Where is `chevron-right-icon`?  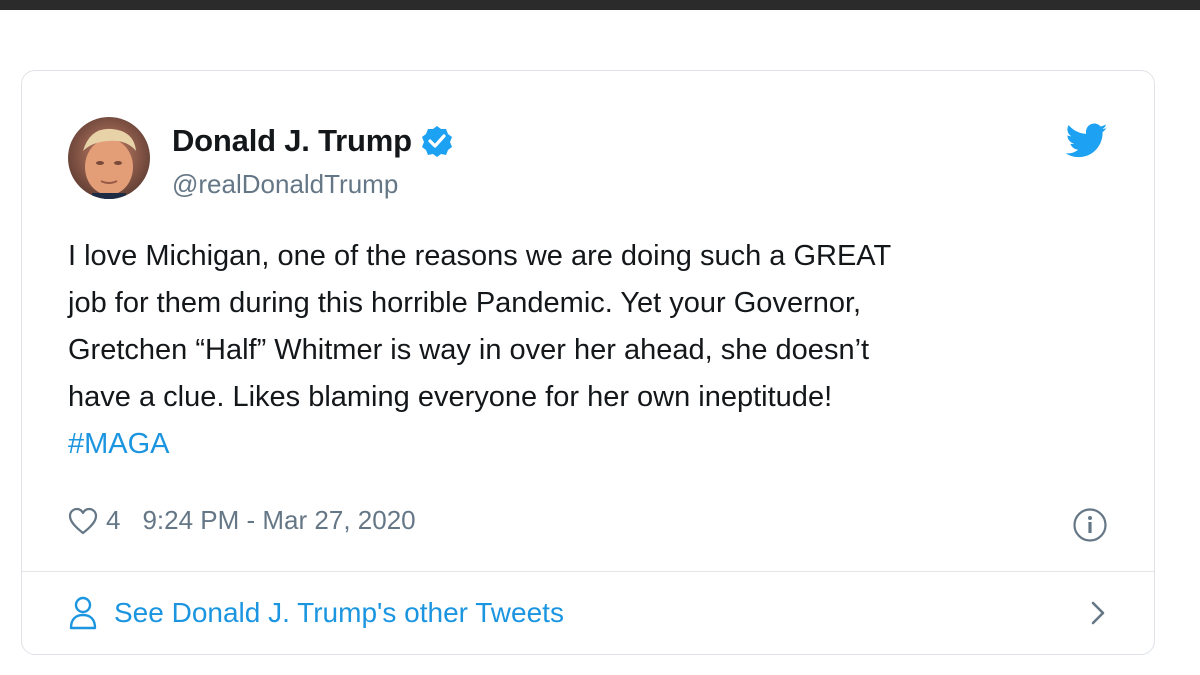
chevron-right-icon is located at coordinates (1098, 613).